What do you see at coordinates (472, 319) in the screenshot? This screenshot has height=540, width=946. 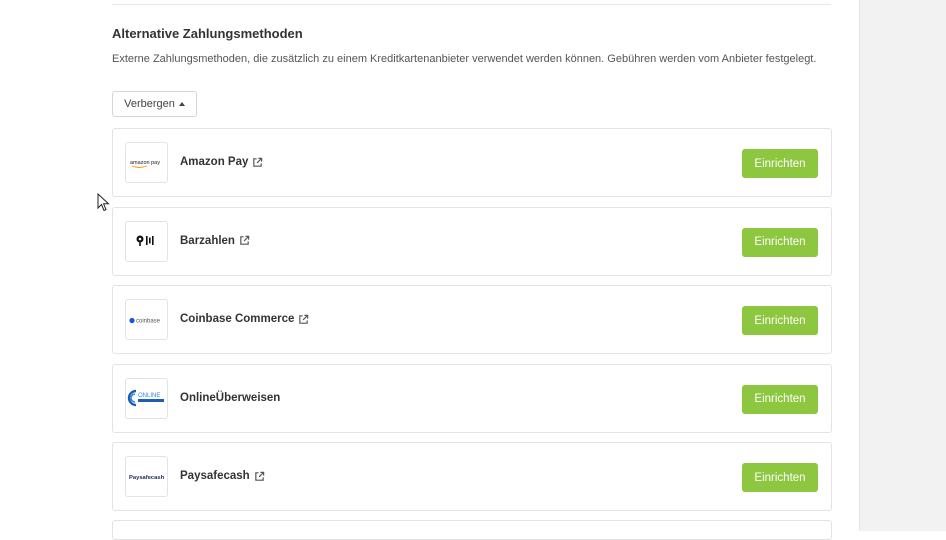 I see `provider-card-coinbase-commerce: coinbase Coinbase Commerce Einrichten` at bounding box center [472, 319].